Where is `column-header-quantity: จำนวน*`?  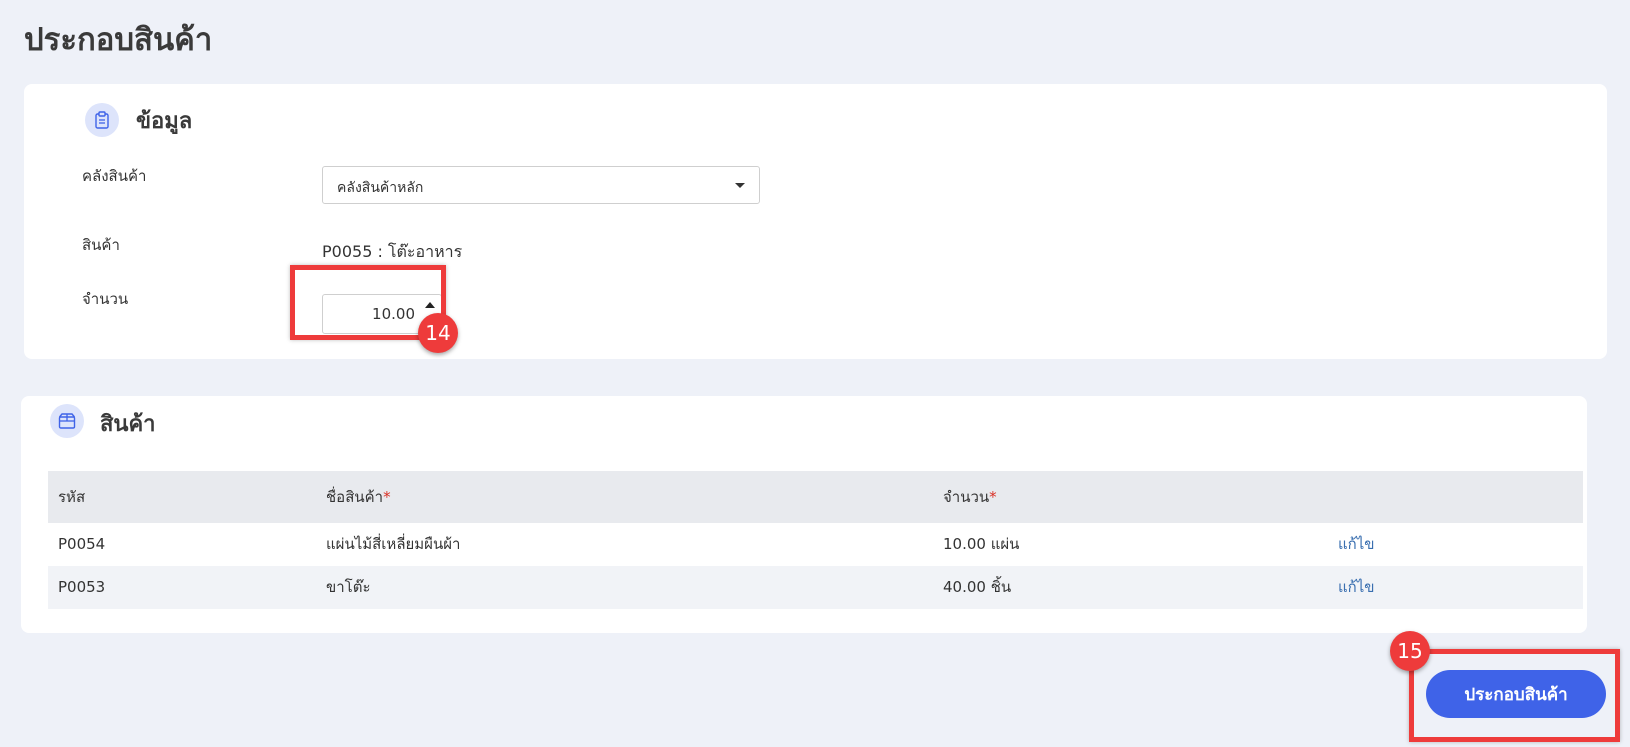
column-header-quantity: จำนวน* is located at coordinates (970, 497).